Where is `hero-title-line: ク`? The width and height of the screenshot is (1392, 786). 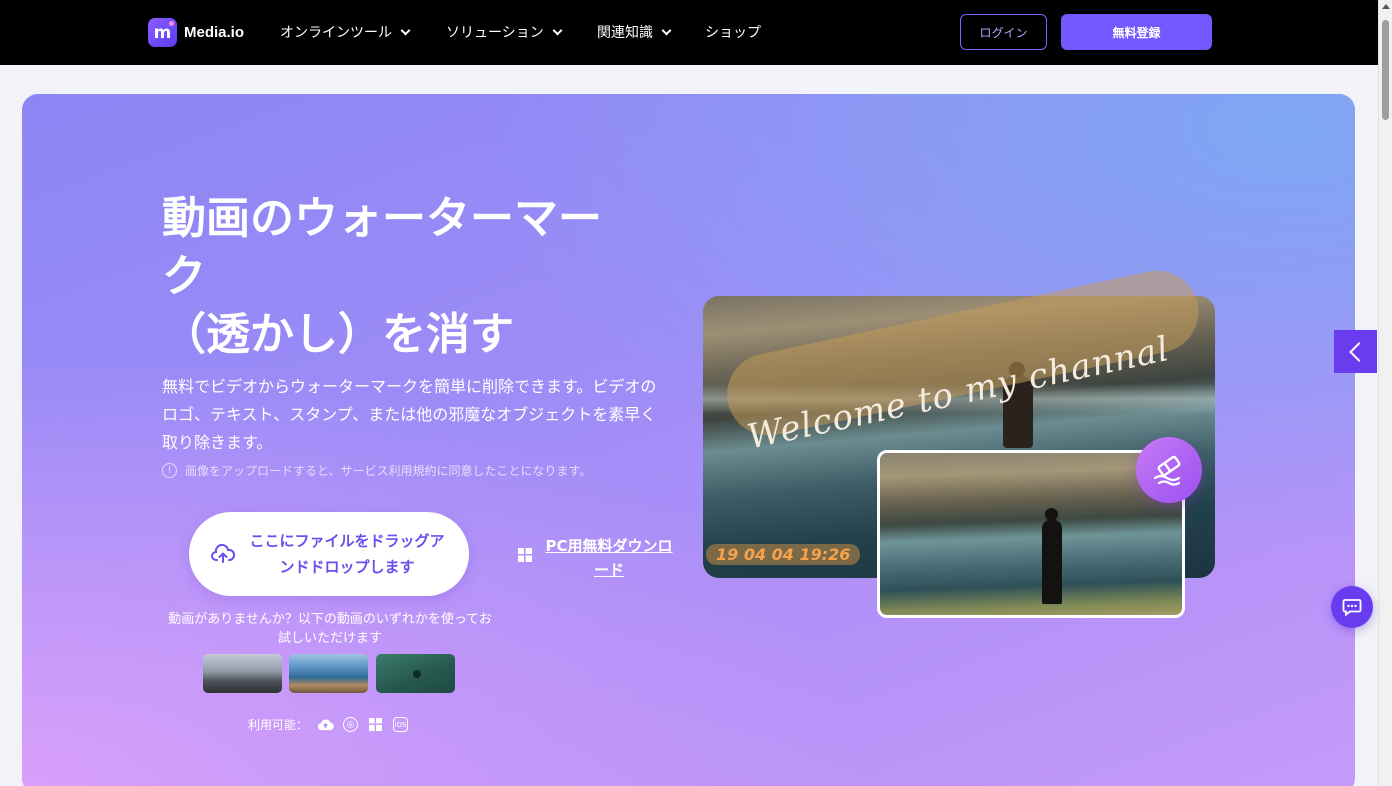 hero-title-line: ク is located at coordinates (184, 276).